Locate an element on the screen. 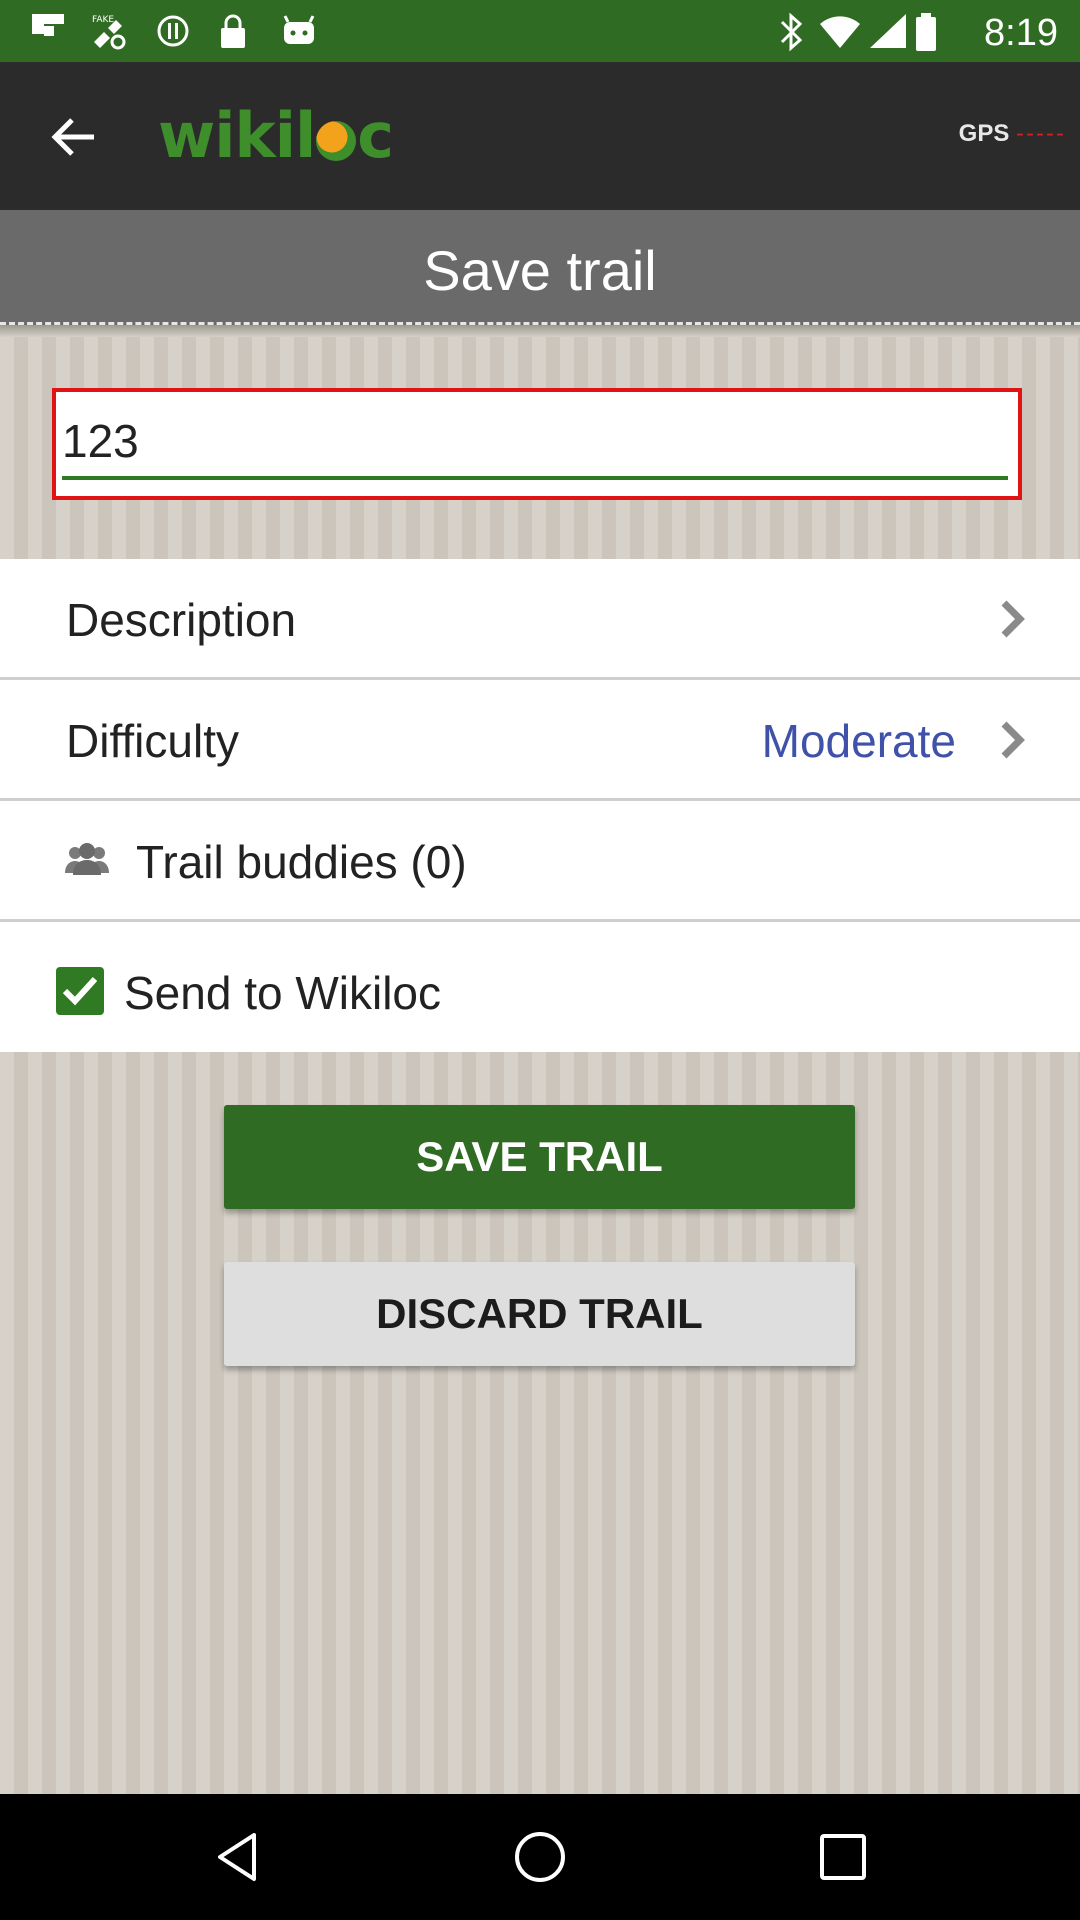 The height and width of the screenshot is (1920, 1080). trail-buddies-row: Trail buddies (0) is located at coordinates (540, 861).